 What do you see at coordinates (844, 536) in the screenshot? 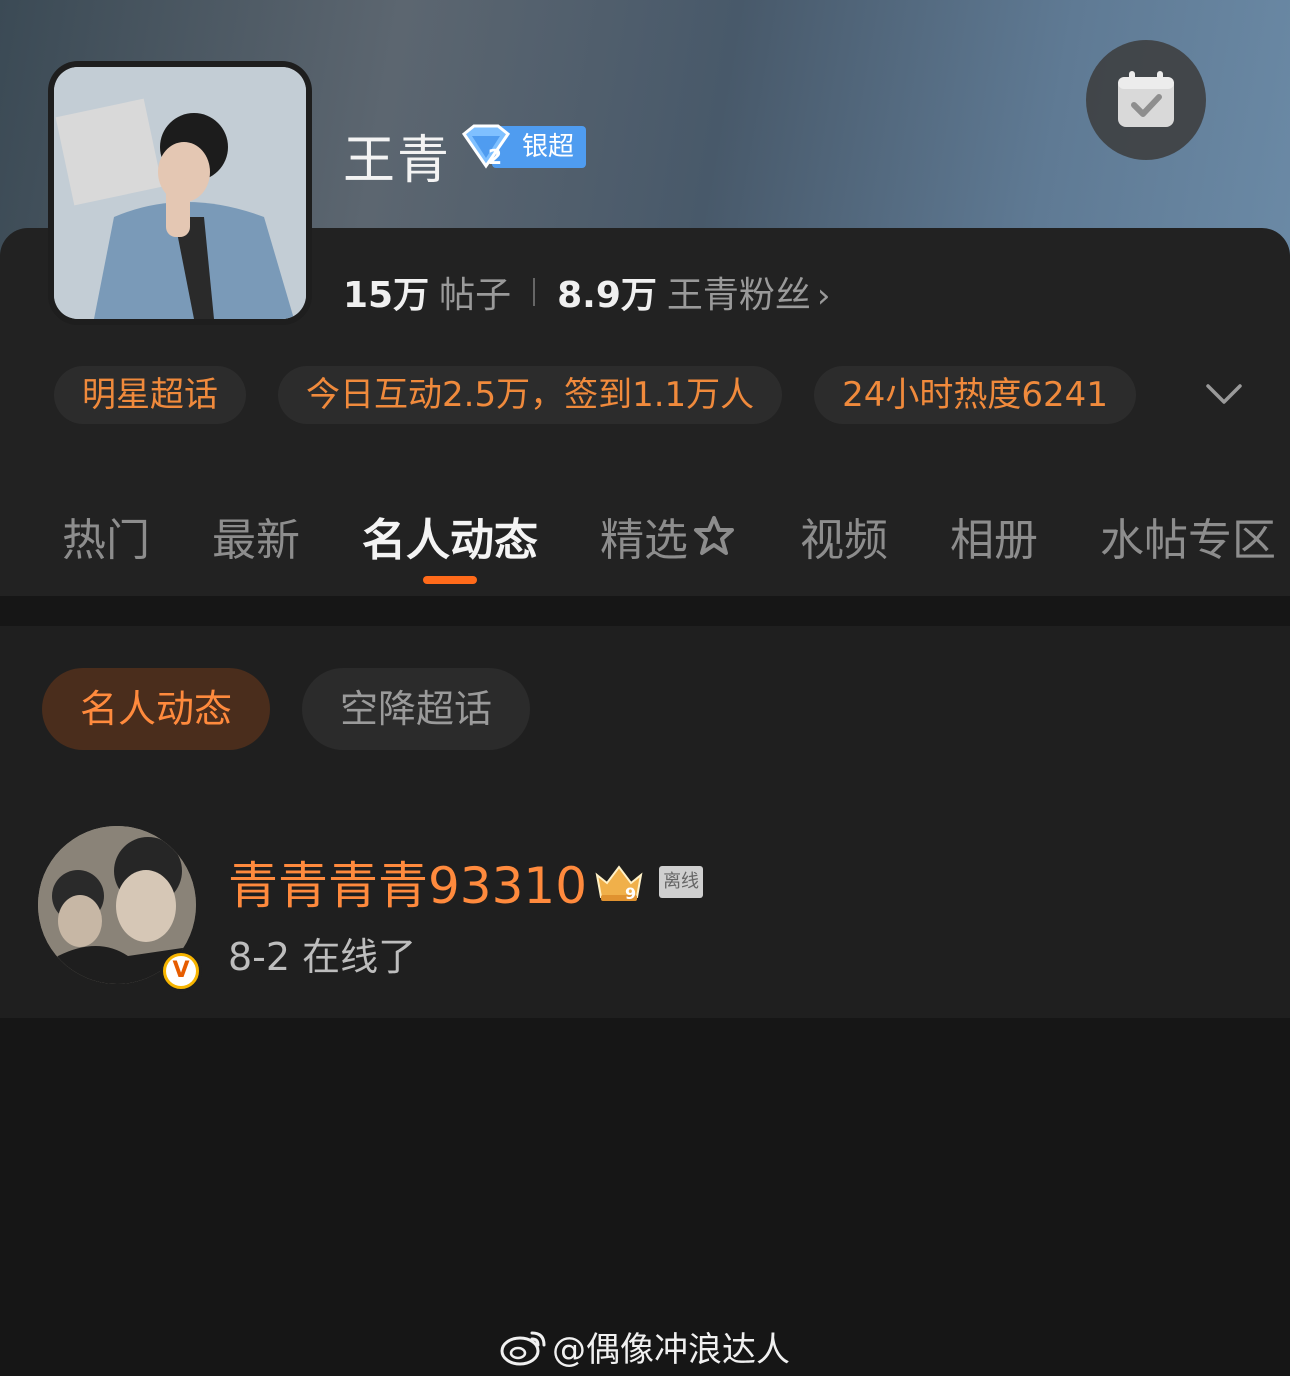
I see `tab-video: 视频` at bounding box center [844, 536].